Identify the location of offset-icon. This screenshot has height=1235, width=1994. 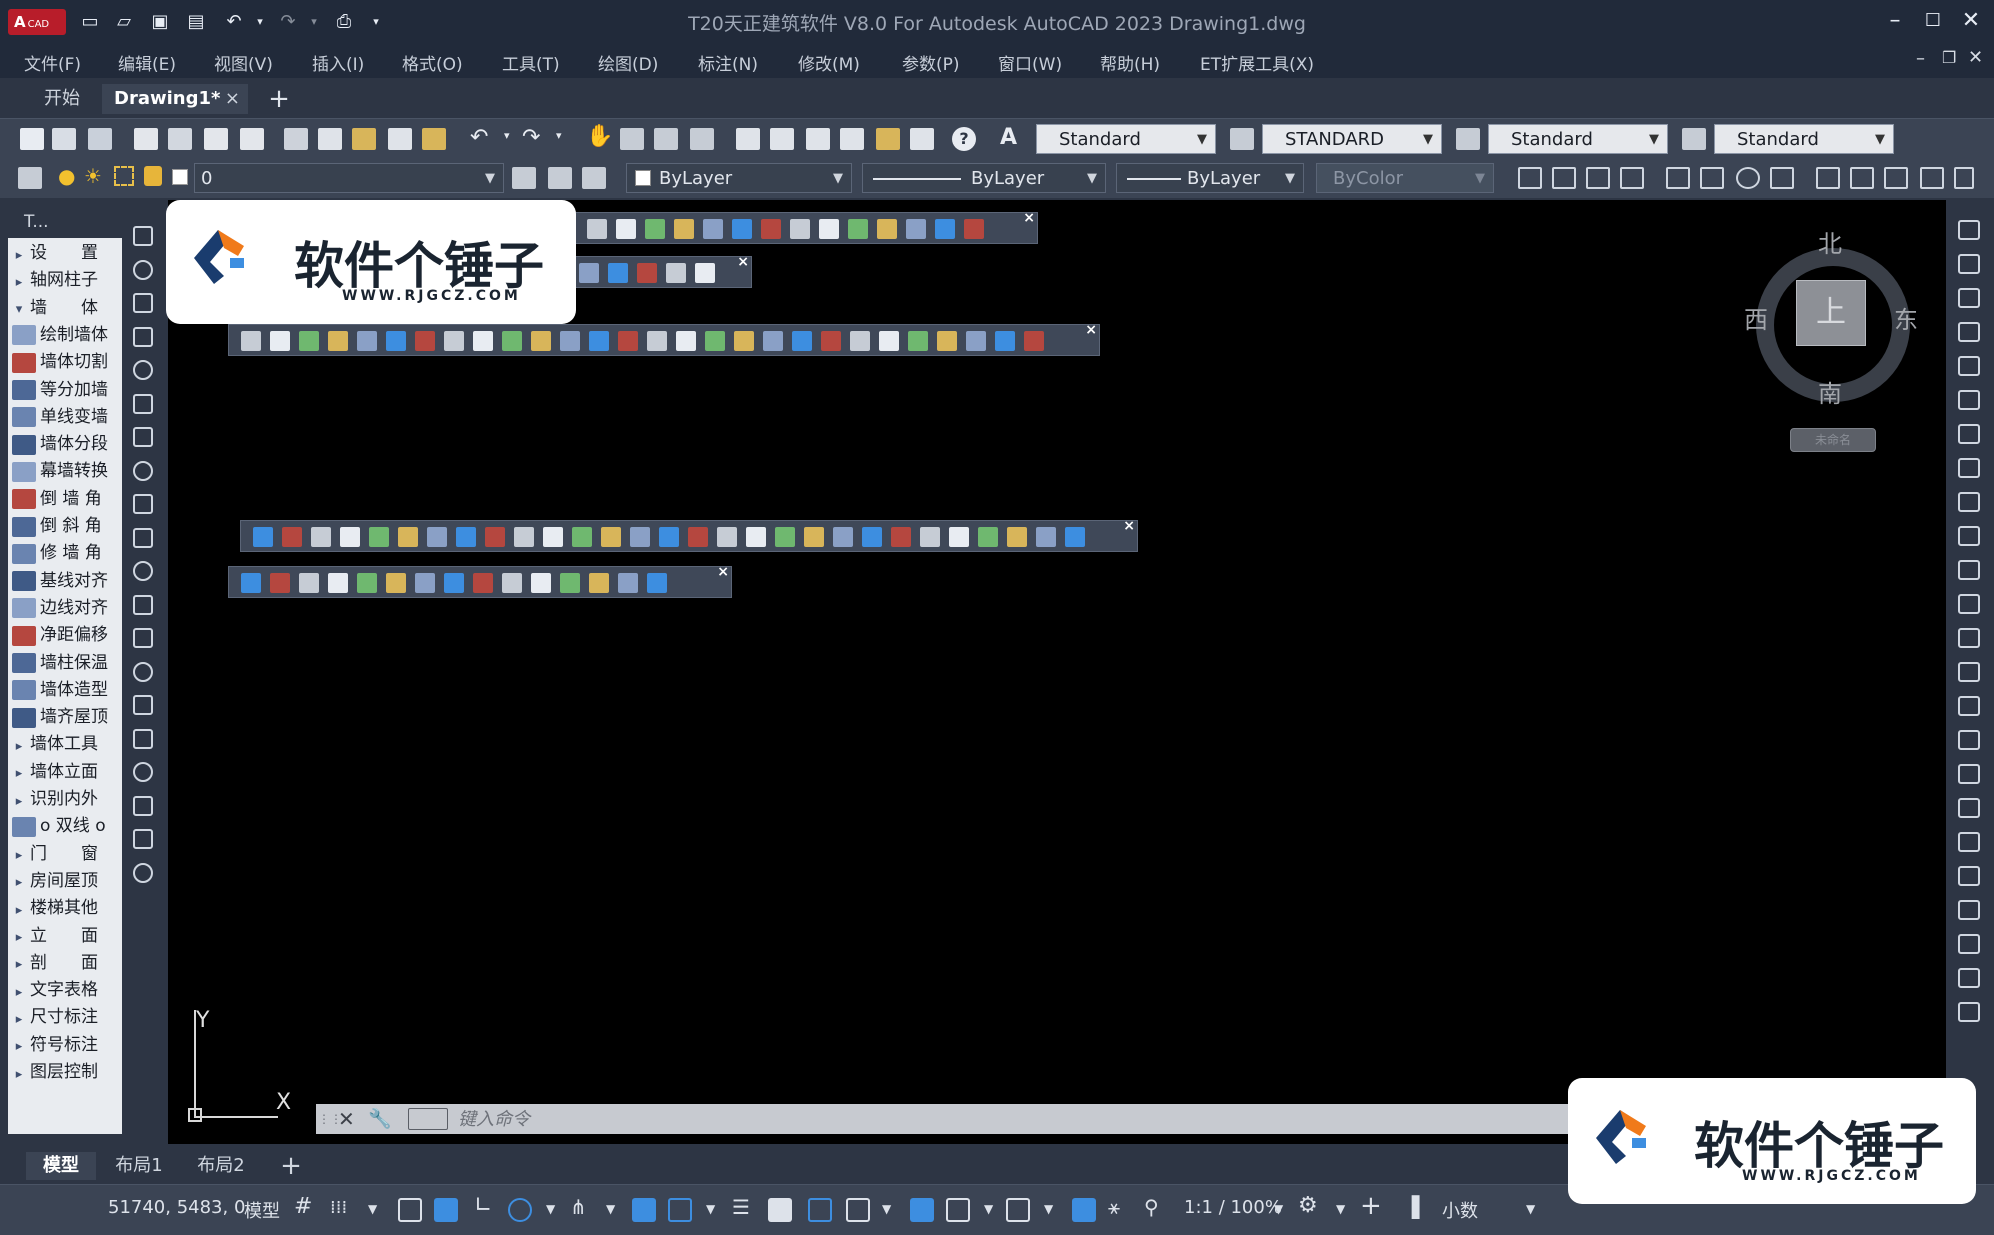
(1969, 332).